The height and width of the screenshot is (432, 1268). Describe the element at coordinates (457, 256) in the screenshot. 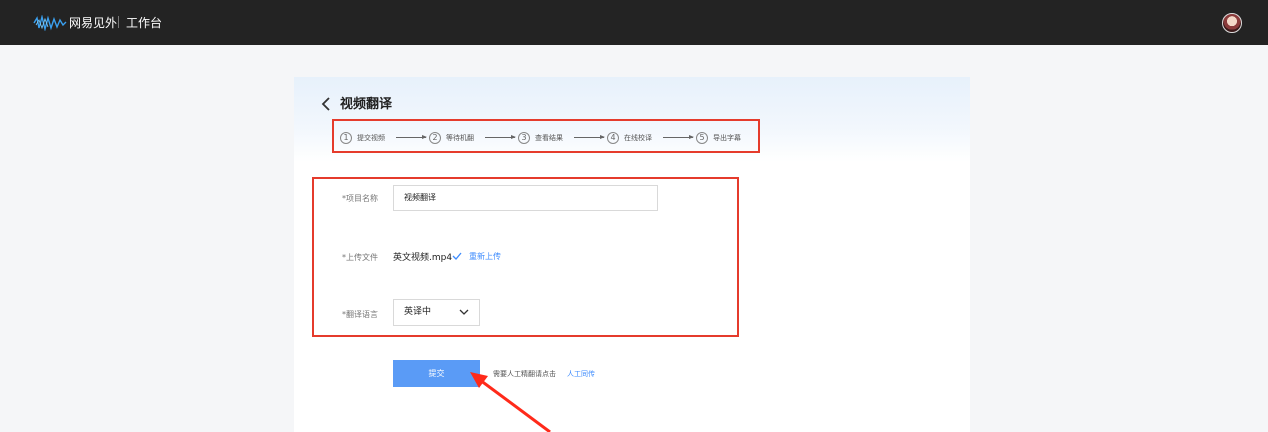

I see `check-icon` at that location.